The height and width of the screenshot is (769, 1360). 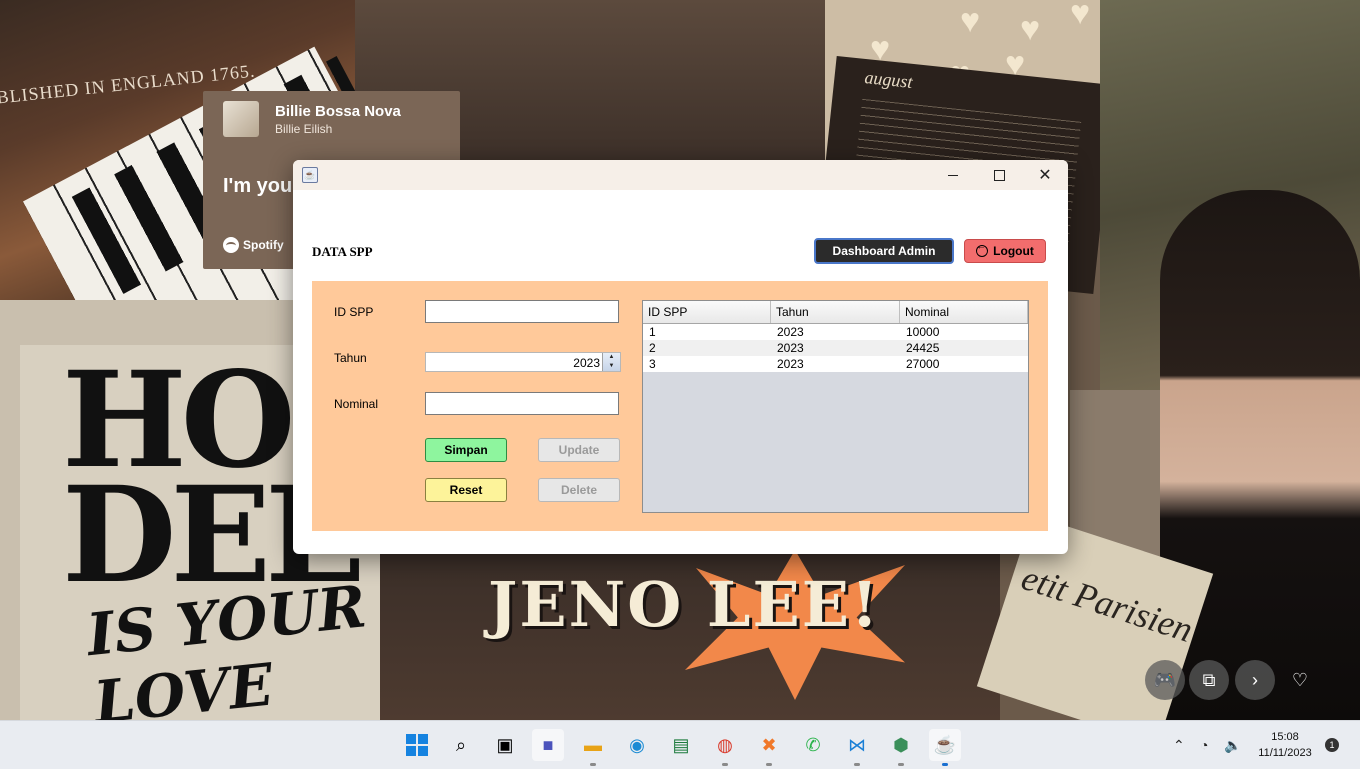 What do you see at coordinates (461, 745) in the screenshot?
I see `search-icon: ⌕` at bounding box center [461, 745].